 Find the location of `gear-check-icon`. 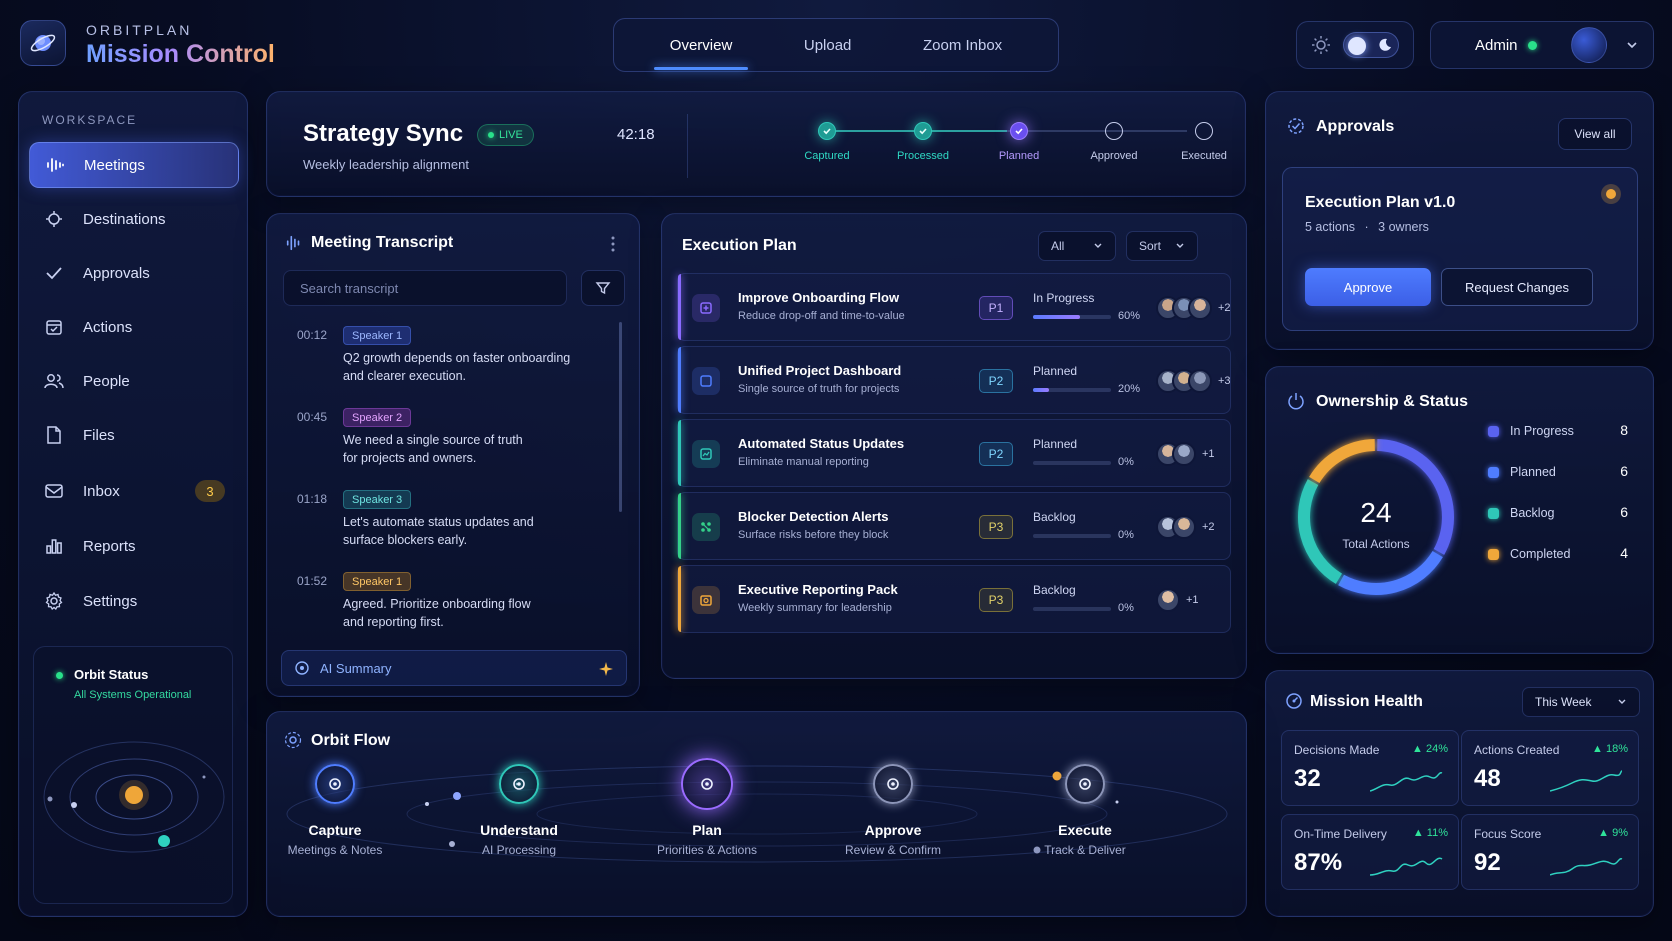

gear-check-icon is located at coordinates (1296, 126).